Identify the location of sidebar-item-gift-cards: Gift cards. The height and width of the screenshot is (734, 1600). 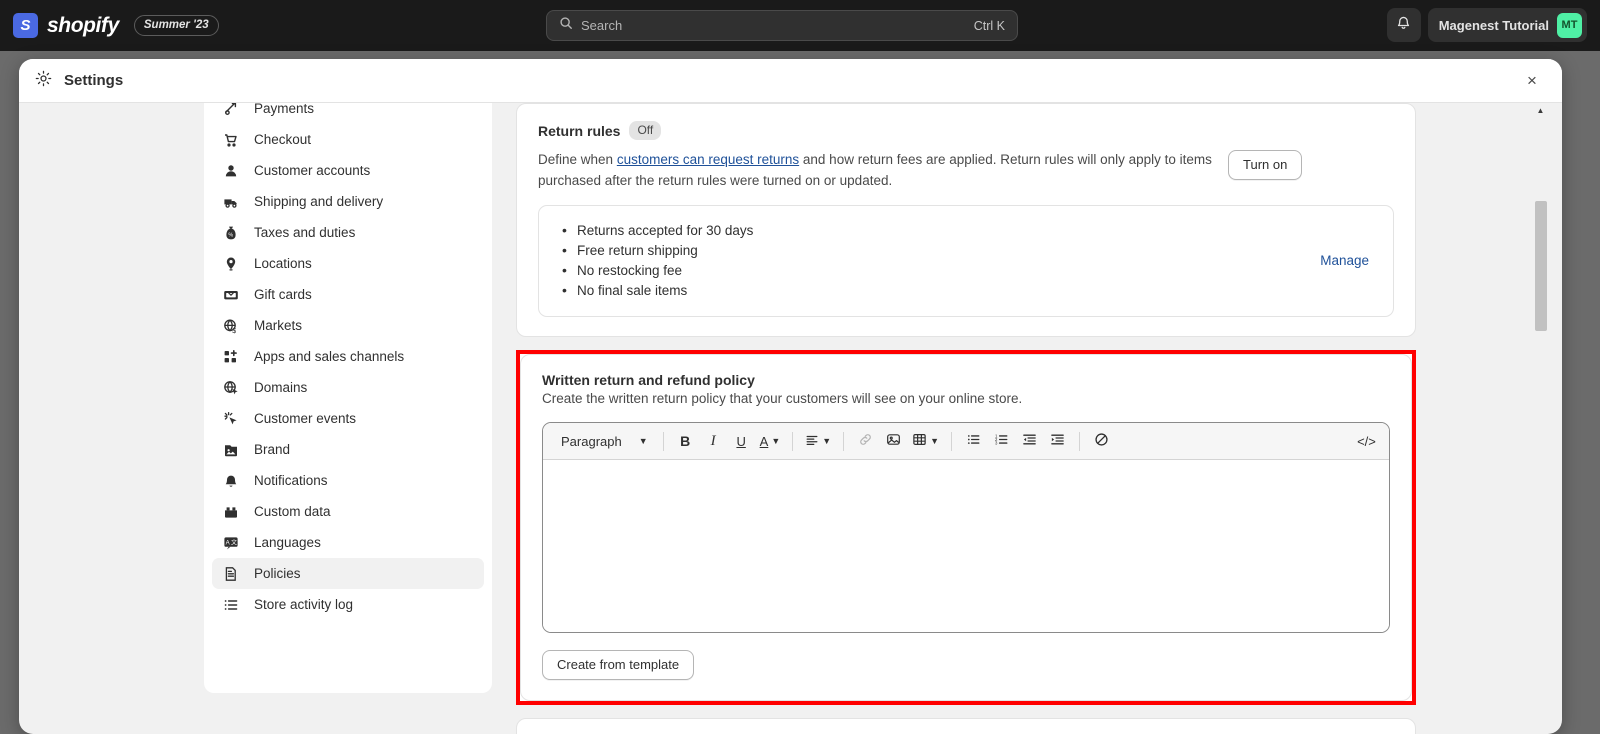
(348, 294).